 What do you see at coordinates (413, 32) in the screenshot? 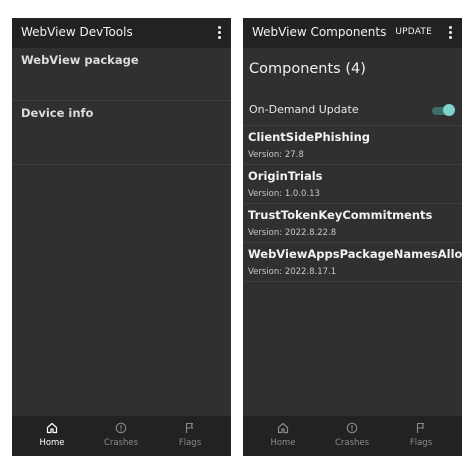
I see `update-button: UPDATE` at bounding box center [413, 32].